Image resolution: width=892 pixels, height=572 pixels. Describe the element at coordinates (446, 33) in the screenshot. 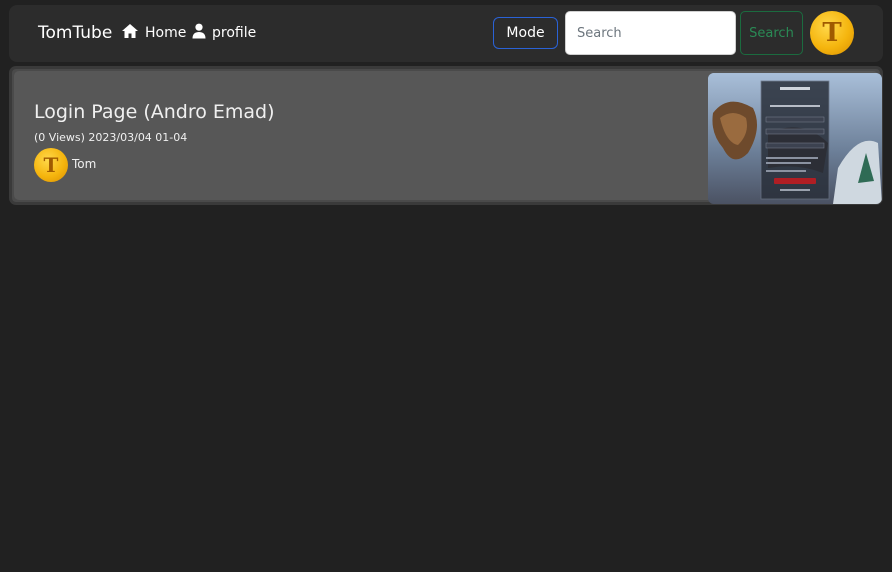

I see `navbar: TomTube Home profile Mode Search T` at that location.